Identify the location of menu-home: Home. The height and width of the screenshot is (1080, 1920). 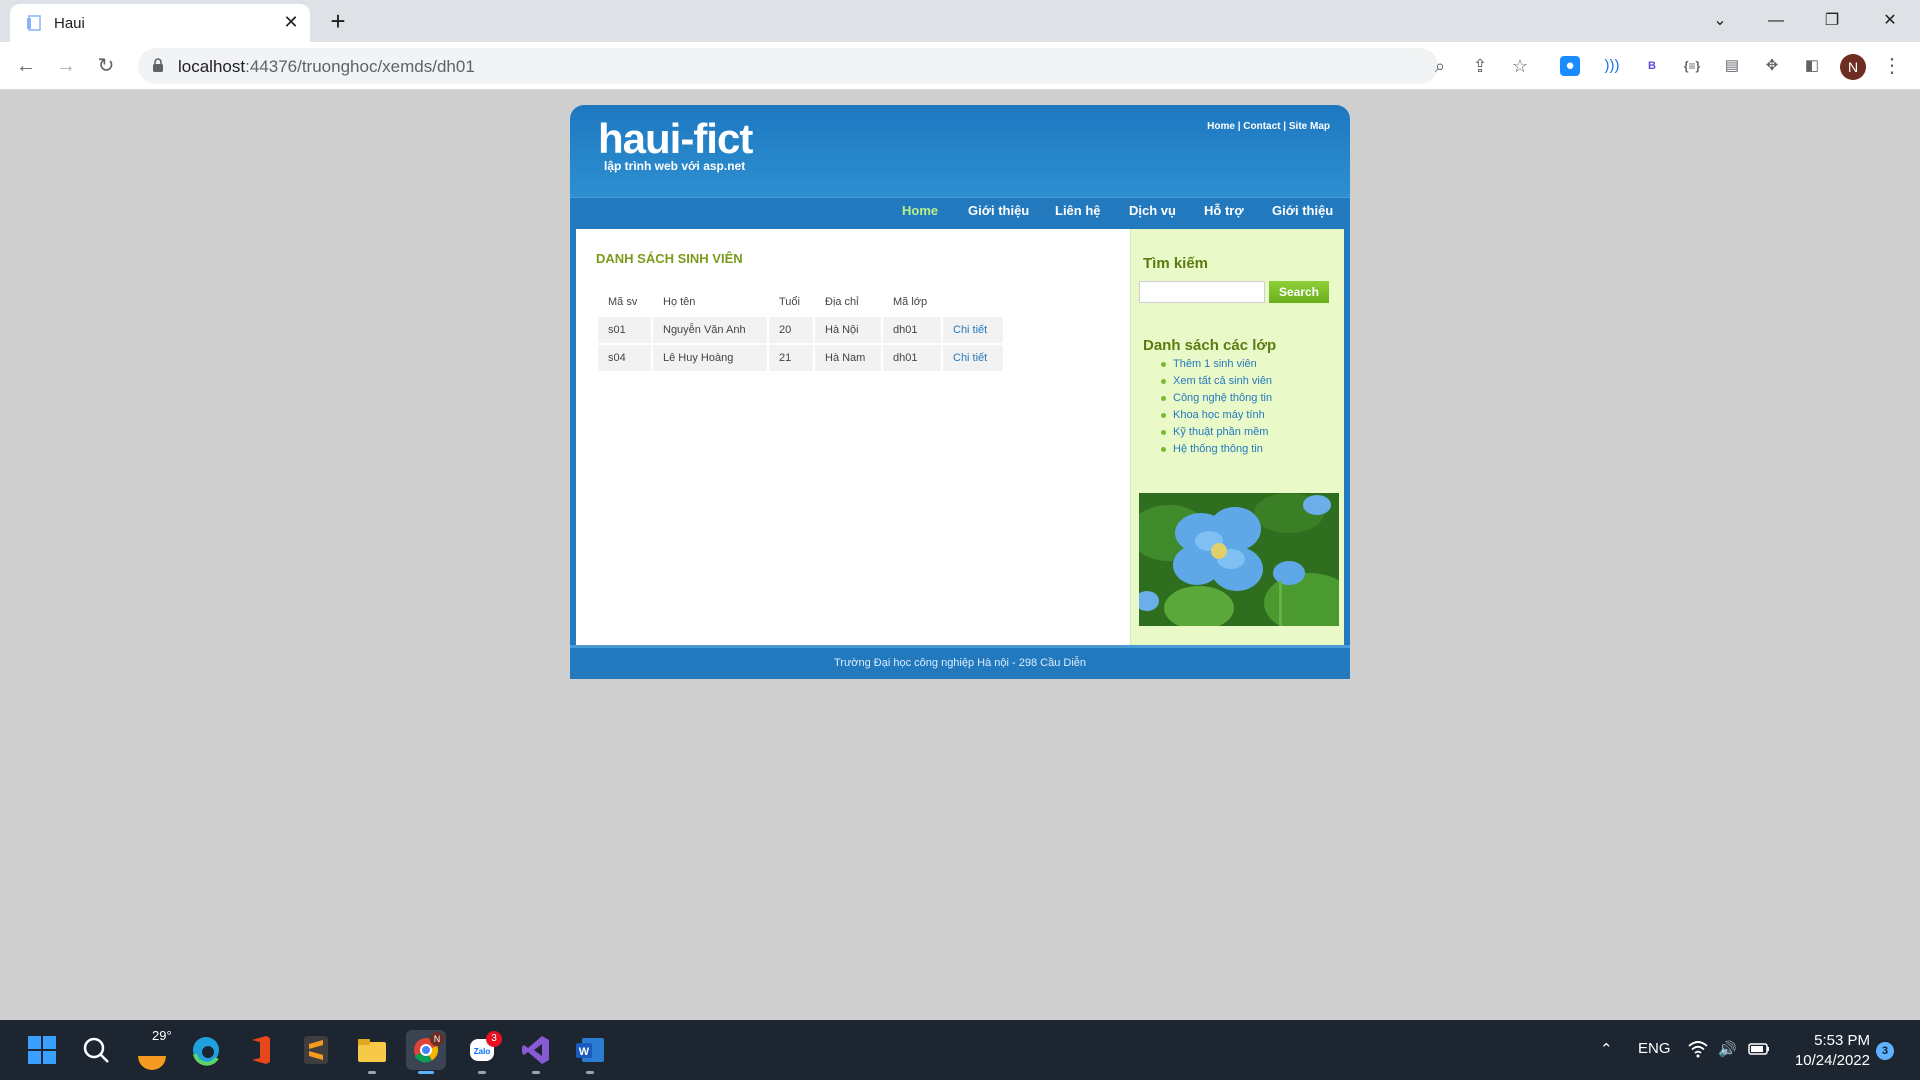
(920, 210).